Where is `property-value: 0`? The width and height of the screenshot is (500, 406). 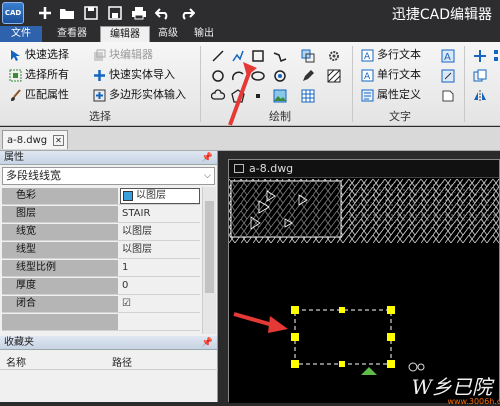 property-value: 0 is located at coordinates (160, 286).